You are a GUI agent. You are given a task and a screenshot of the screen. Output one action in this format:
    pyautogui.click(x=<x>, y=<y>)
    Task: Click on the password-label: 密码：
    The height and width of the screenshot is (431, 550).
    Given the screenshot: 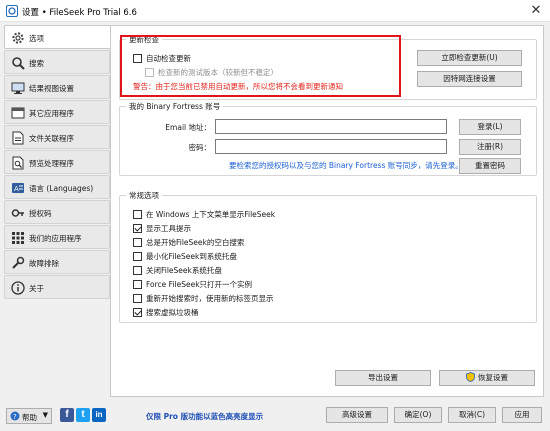 What is the action you would take?
    pyautogui.click(x=200, y=147)
    